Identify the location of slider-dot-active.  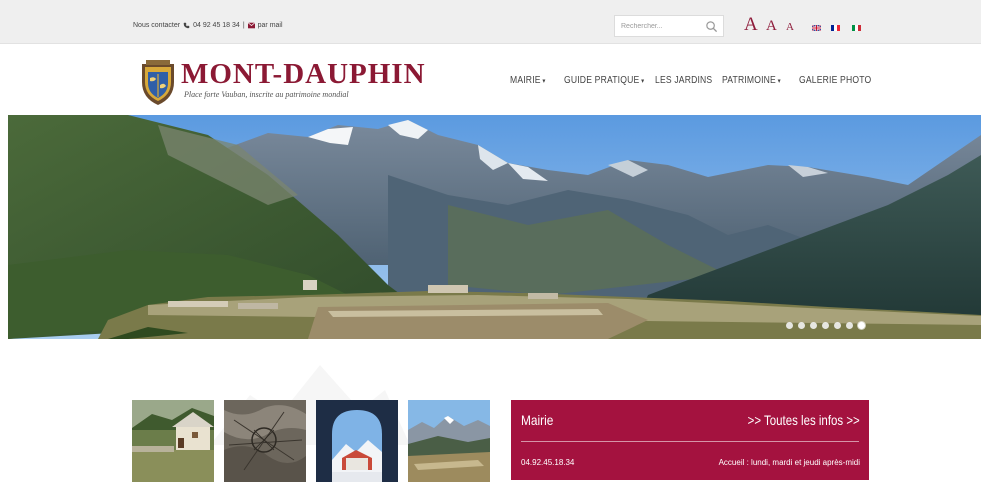
(861, 325).